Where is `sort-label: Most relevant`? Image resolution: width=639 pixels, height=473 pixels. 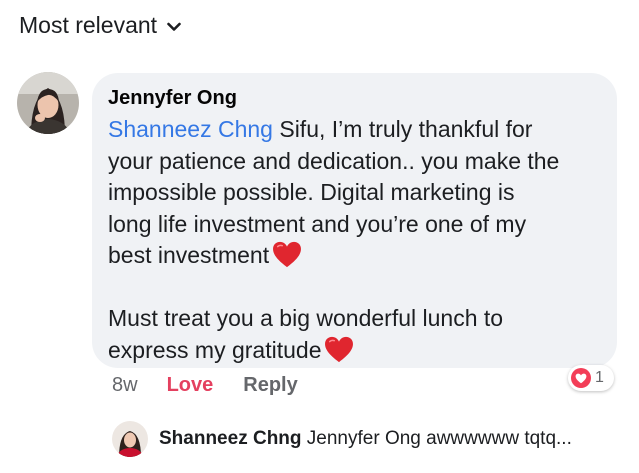 sort-label: Most relevant is located at coordinates (88, 25).